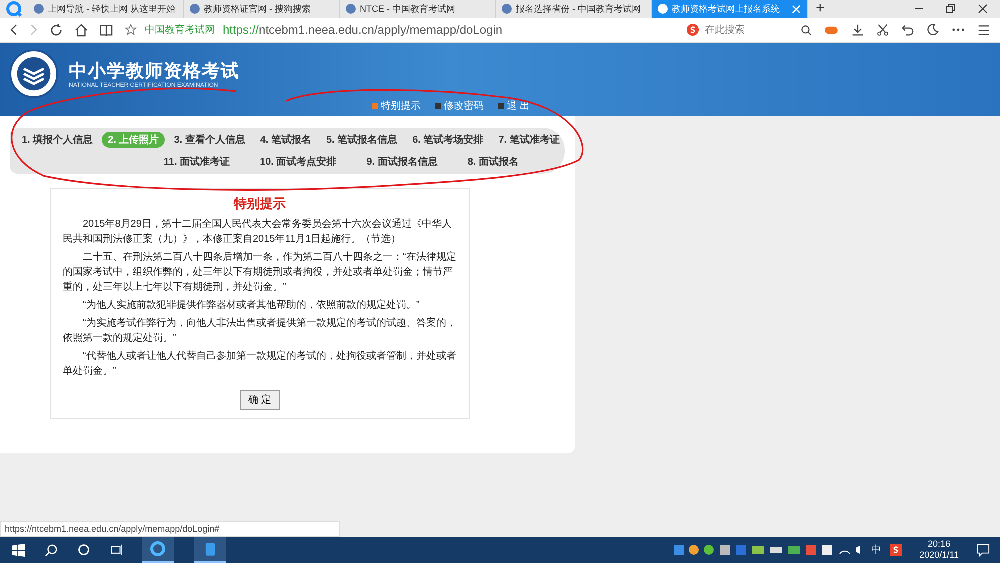 This screenshot has height=563, width=1000. Describe the element at coordinates (58, 140) in the screenshot. I see `step-item: 1. 填报个人信息` at that location.